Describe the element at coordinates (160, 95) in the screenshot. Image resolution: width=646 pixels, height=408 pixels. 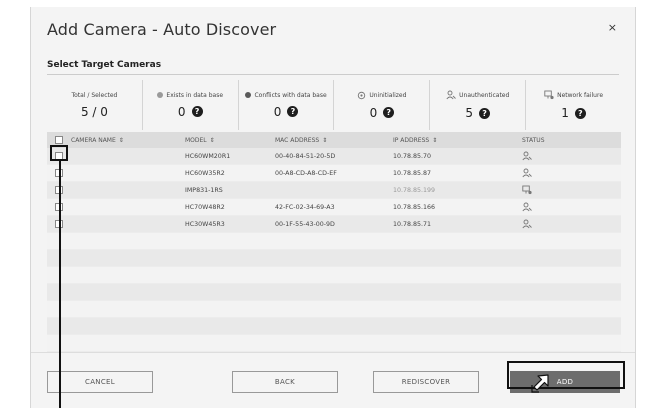
I see `grey-dot-icon` at that location.